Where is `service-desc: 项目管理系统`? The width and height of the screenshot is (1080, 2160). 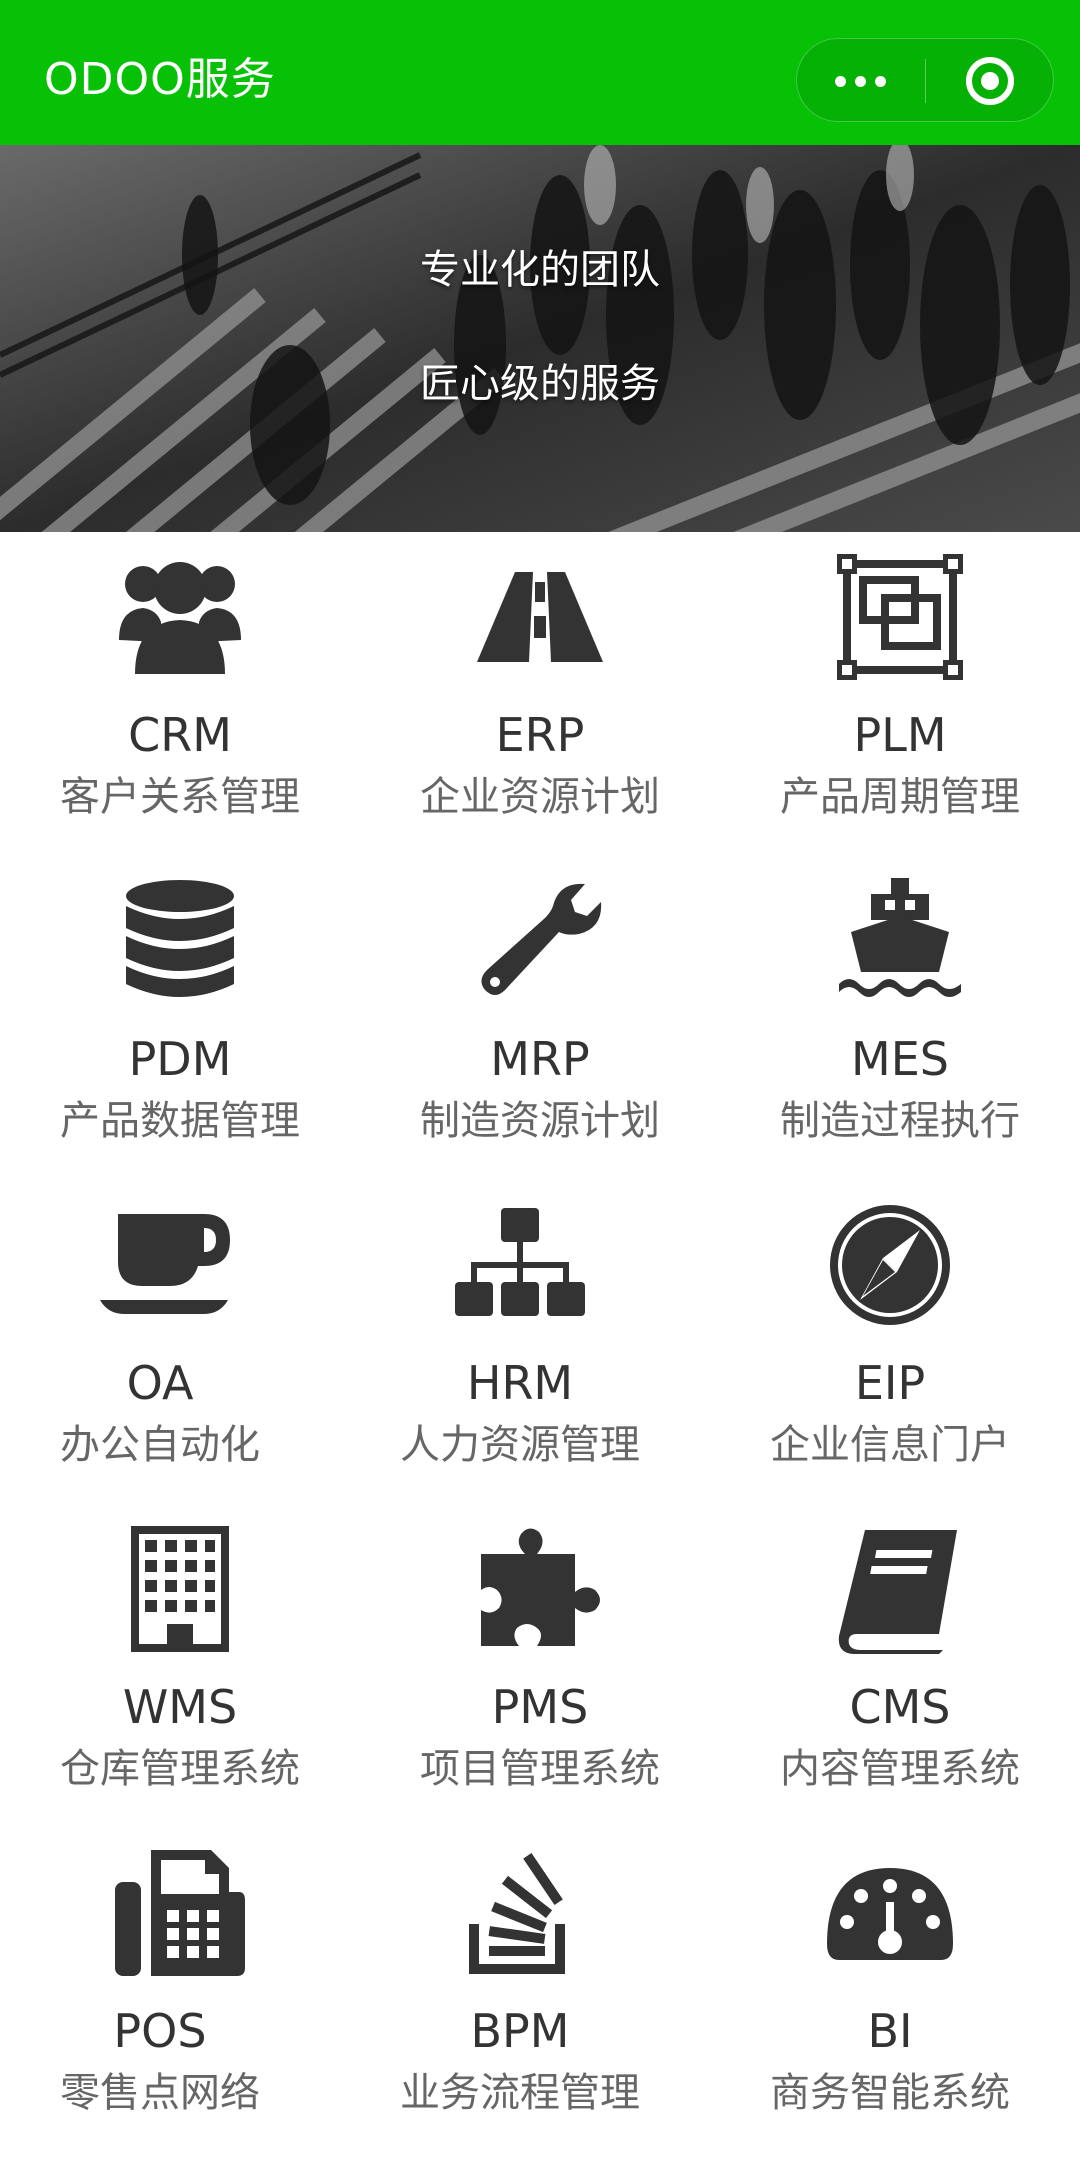
service-desc: 项目管理系统 is located at coordinates (540, 1769).